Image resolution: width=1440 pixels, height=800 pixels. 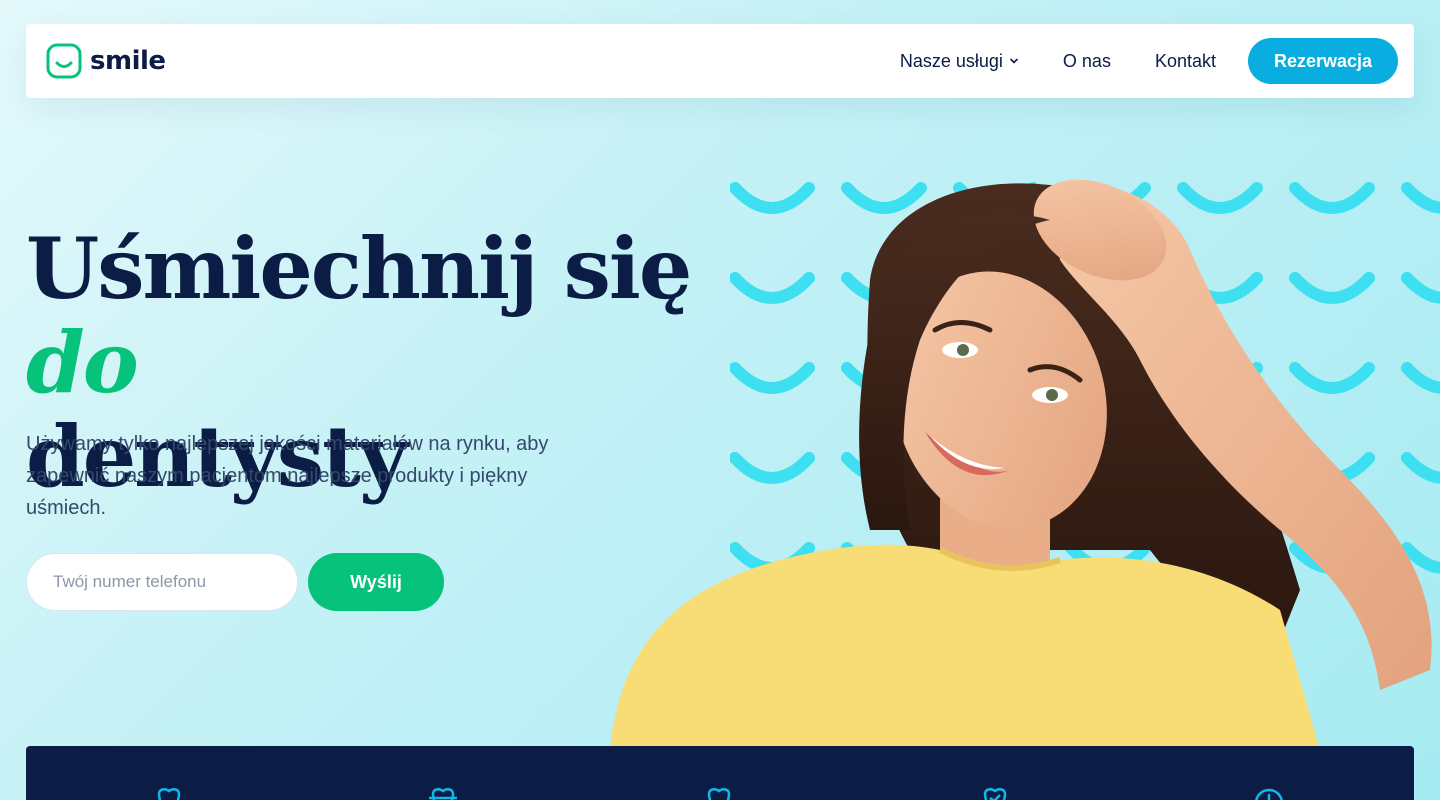 I want to click on logo: smile, so click(x=106, y=61).